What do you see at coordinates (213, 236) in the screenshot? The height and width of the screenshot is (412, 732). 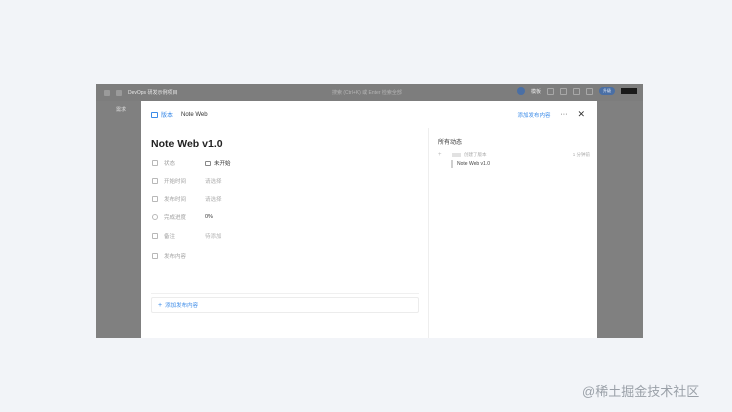 I see `note-input: 待添加` at bounding box center [213, 236].